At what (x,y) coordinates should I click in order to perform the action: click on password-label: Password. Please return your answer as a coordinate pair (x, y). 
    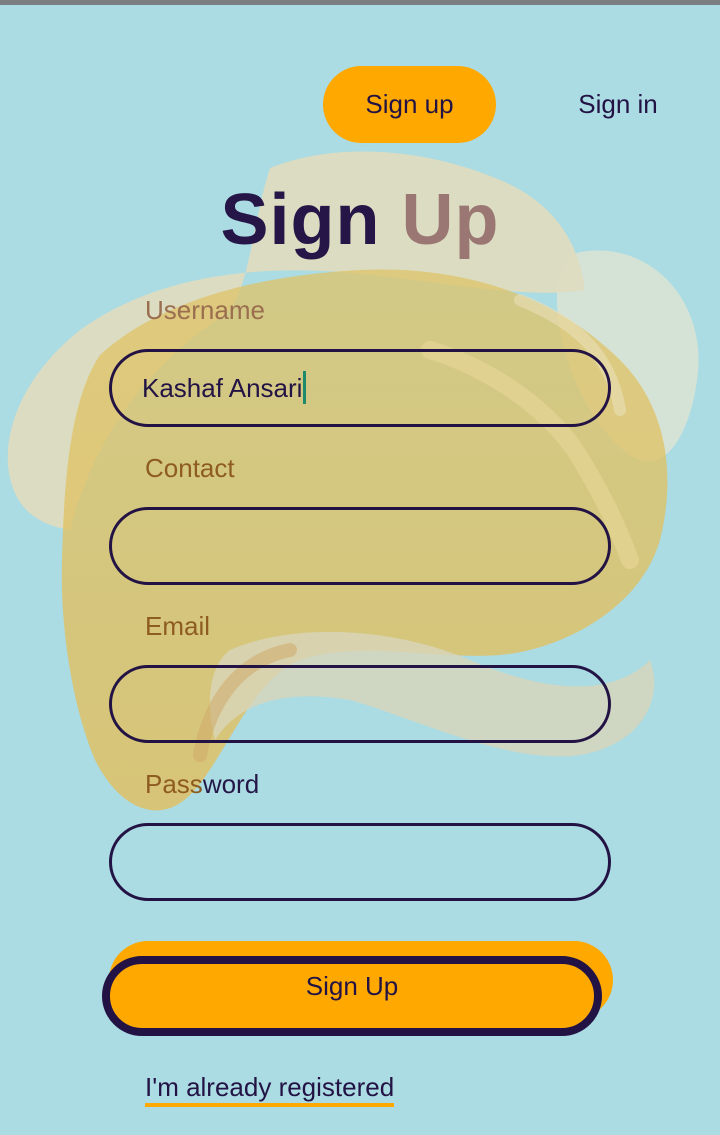
    Looking at the image, I should click on (202, 784).